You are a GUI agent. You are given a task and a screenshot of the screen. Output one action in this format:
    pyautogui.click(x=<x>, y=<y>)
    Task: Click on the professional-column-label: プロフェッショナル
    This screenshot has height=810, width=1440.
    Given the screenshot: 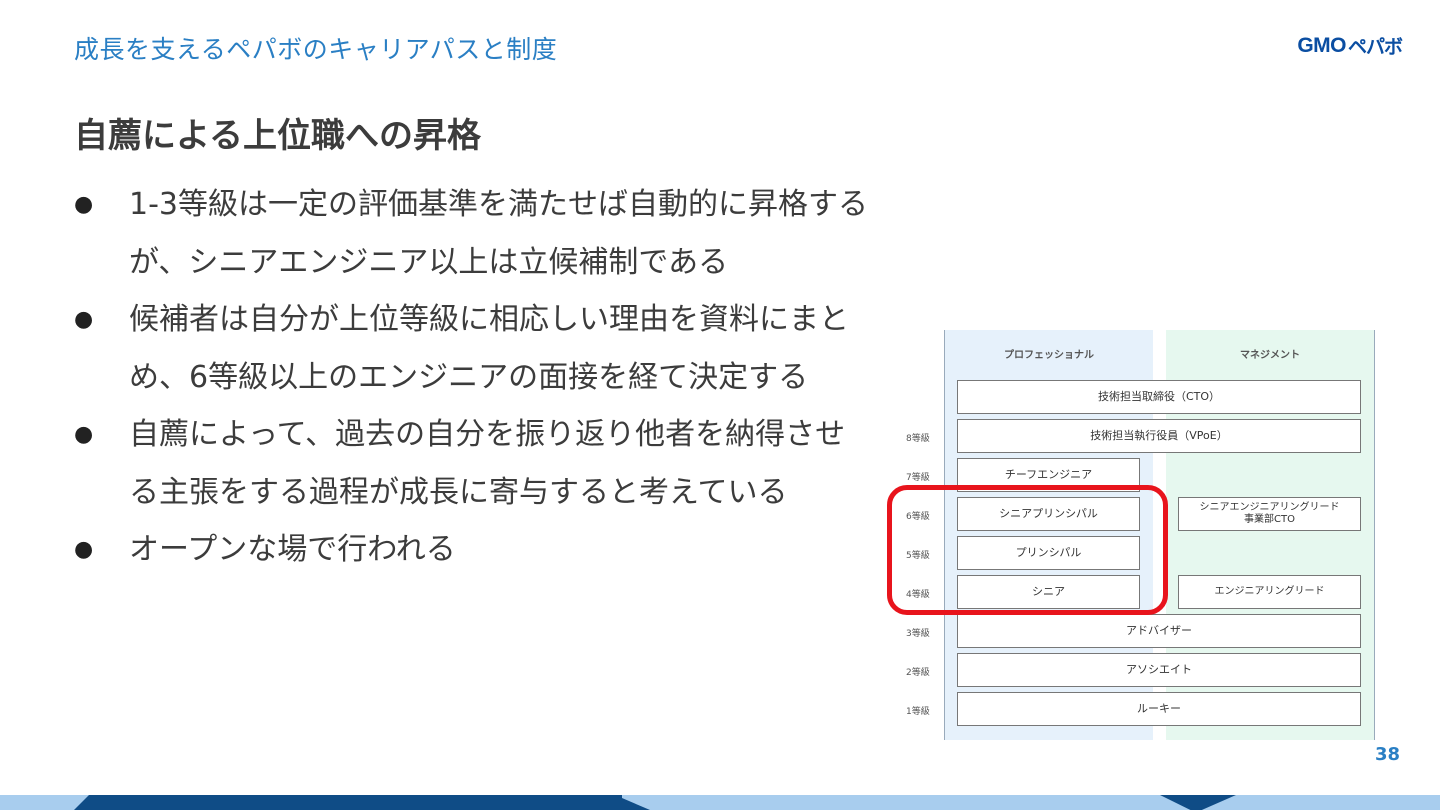 What is the action you would take?
    pyautogui.click(x=1049, y=355)
    